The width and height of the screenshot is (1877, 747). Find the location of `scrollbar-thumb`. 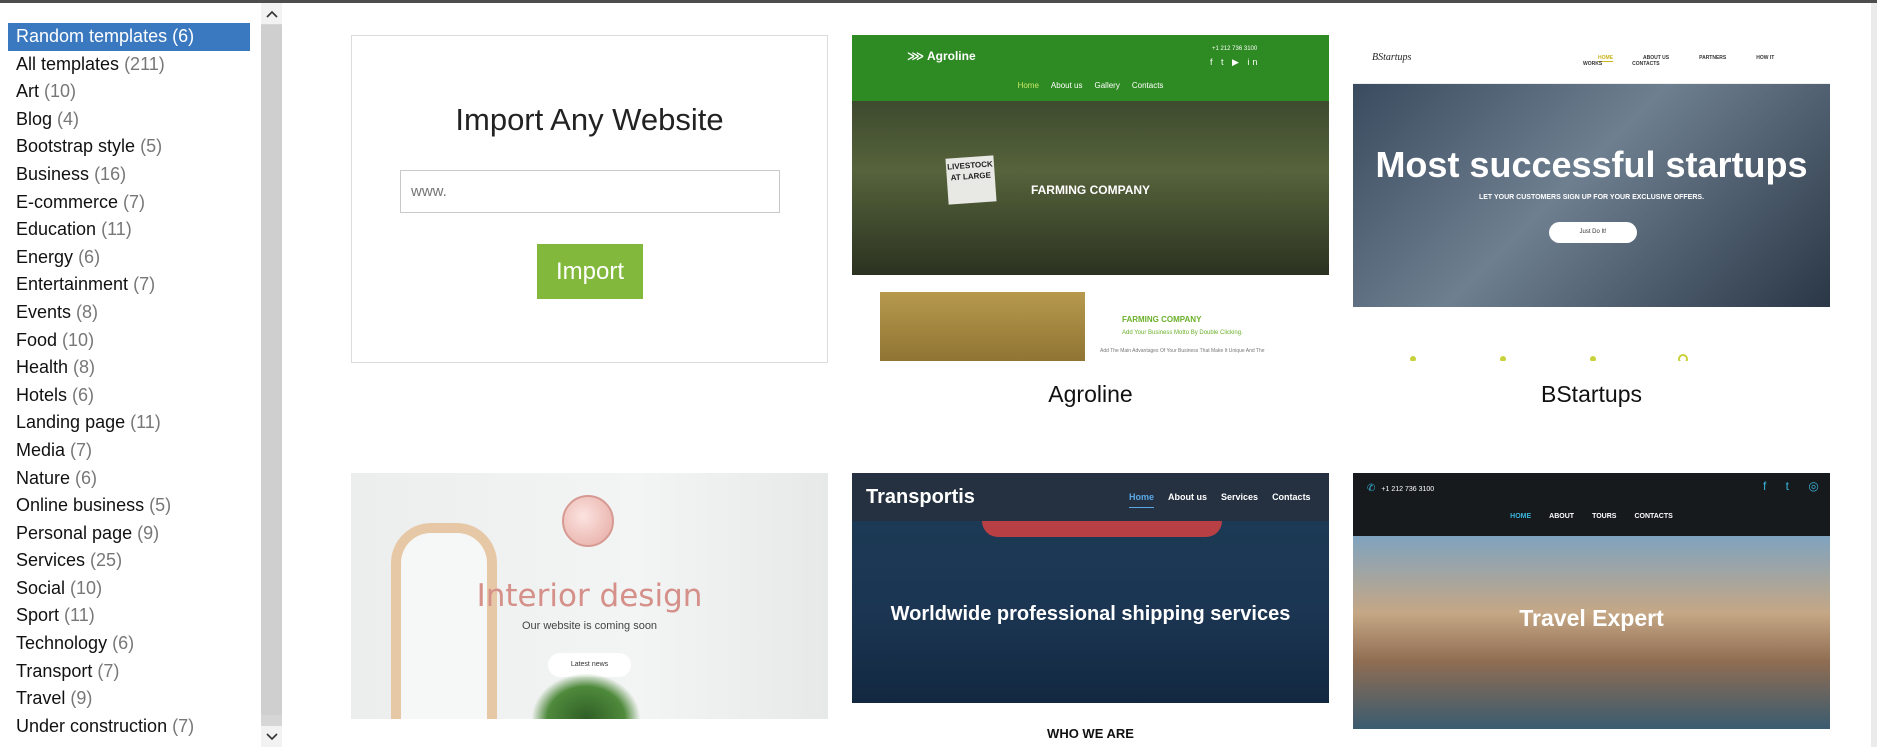

scrollbar-thumb is located at coordinates (271, 370).